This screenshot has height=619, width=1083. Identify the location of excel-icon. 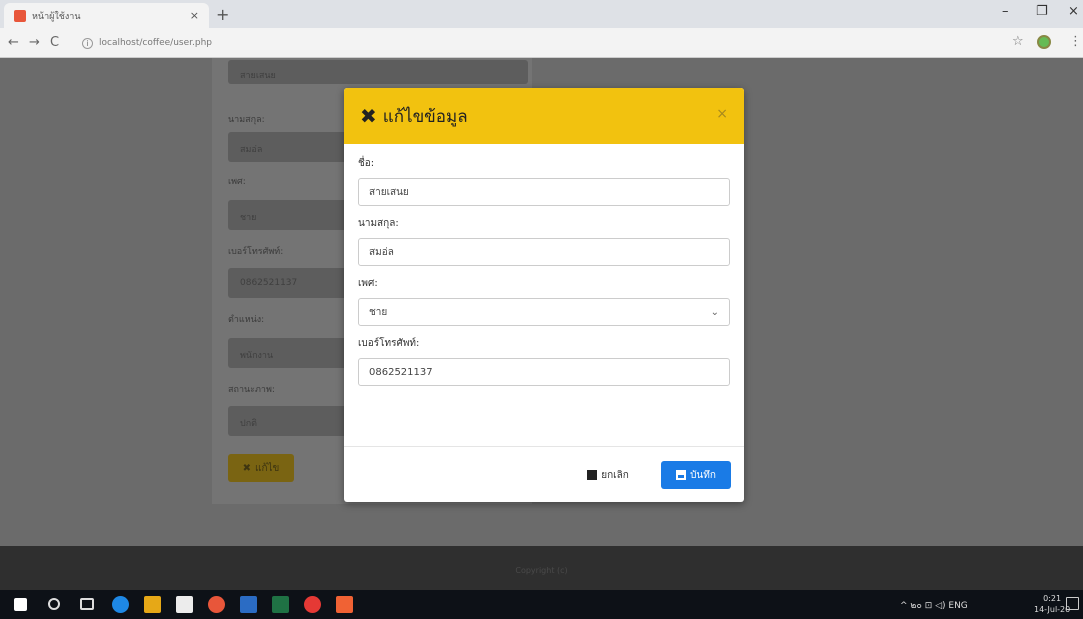
(280, 604).